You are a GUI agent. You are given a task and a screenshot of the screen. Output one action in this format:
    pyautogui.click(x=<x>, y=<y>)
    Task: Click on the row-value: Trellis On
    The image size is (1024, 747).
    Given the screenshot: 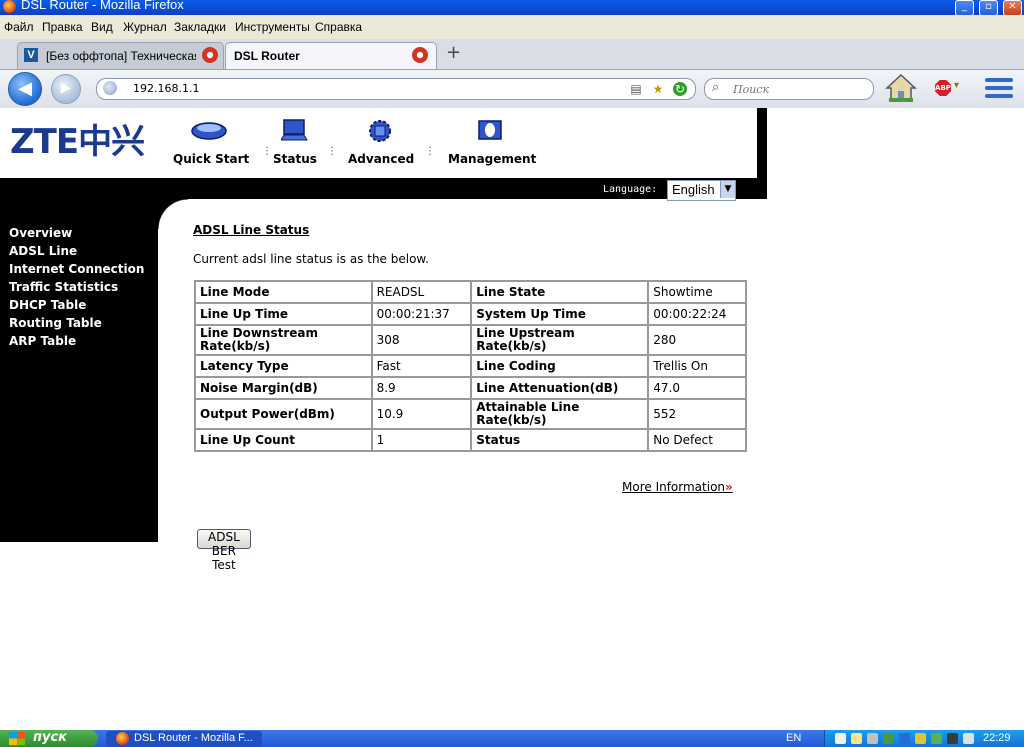 What is the action you would take?
    pyautogui.click(x=697, y=366)
    